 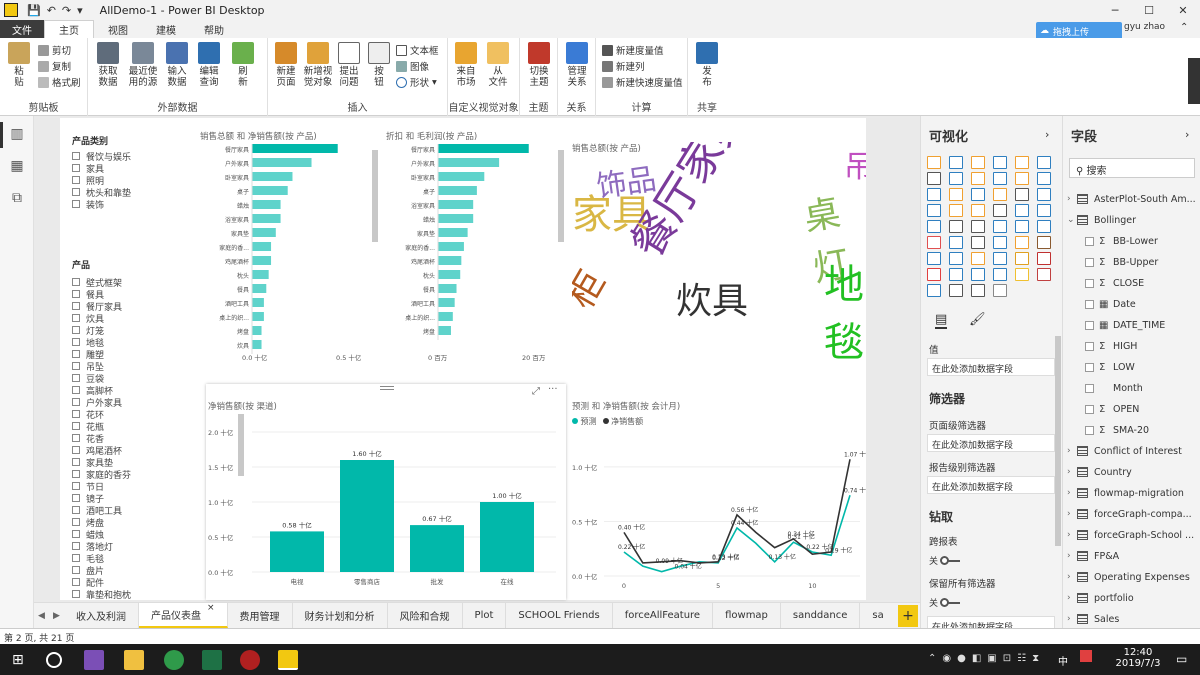 What do you see at coordinates (1058, 441) in the screenshot?
I see `viz-pane-scrollbar` at bounding box center [1058, 441].